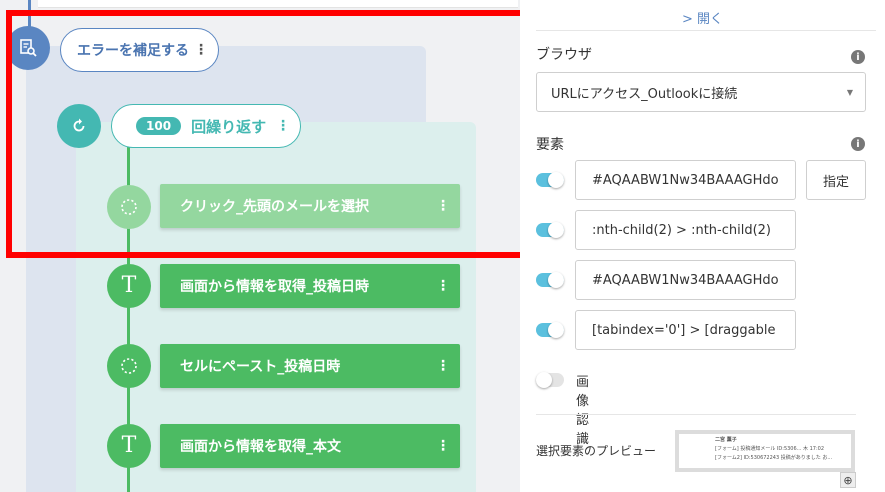 The image size is (885, 492). I want to click on assign-button: 指定, so click(836, 180).